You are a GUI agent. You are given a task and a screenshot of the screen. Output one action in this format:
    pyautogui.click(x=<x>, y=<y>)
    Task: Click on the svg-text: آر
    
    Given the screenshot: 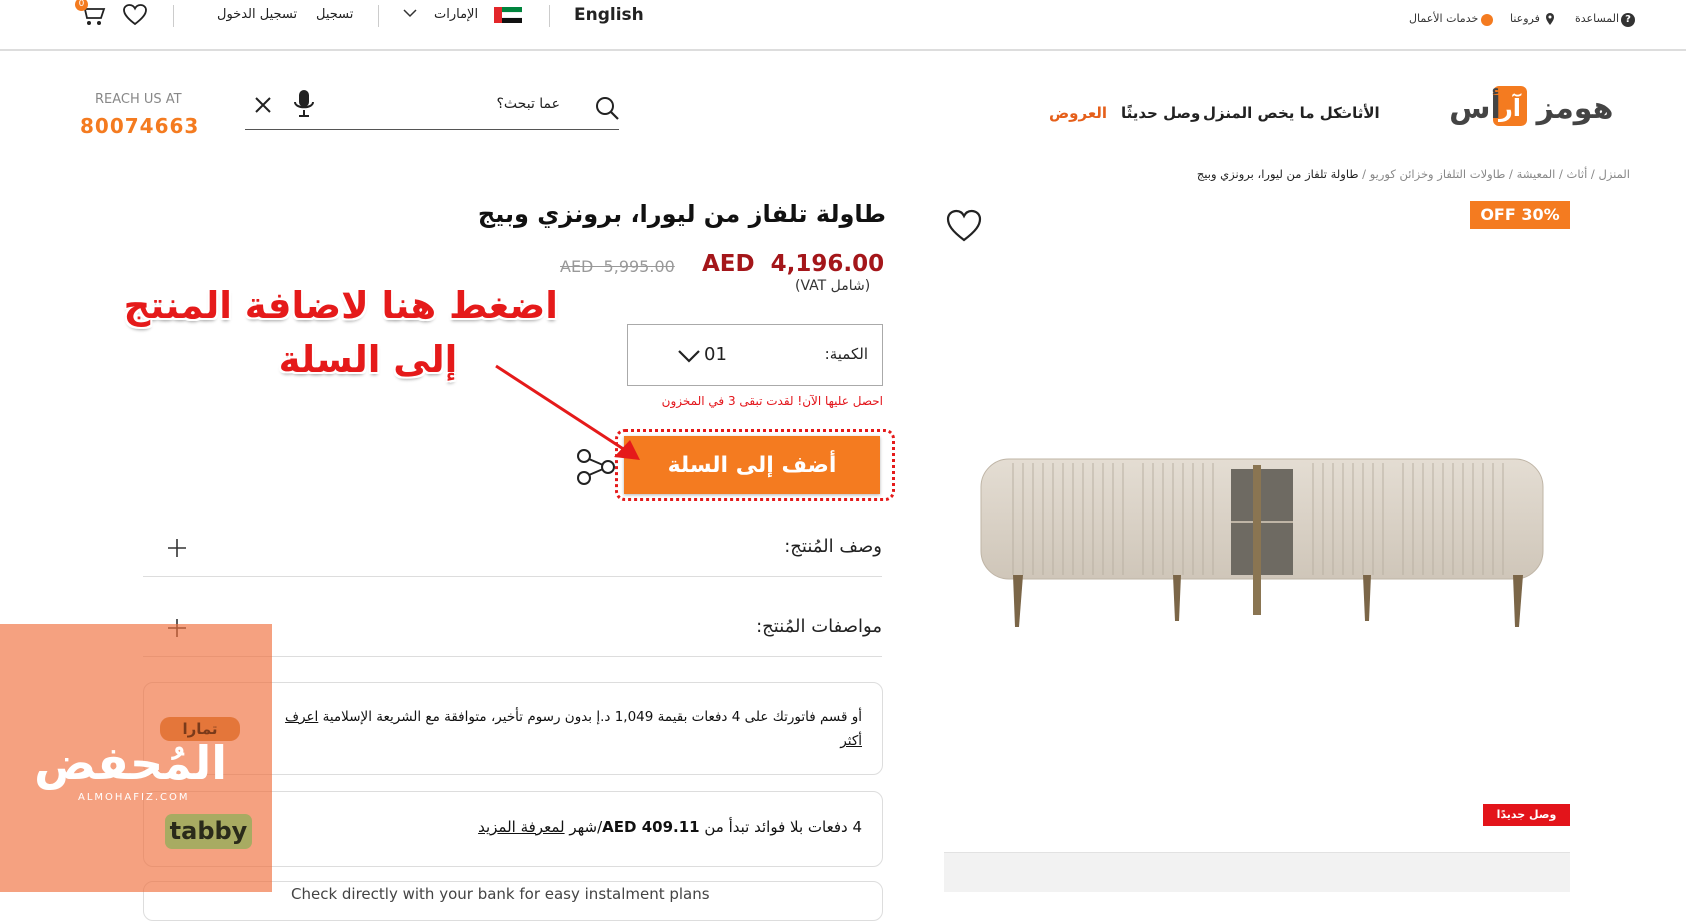 What is the action you would take?
    pyautogui.click(x=1510, y=107)
    